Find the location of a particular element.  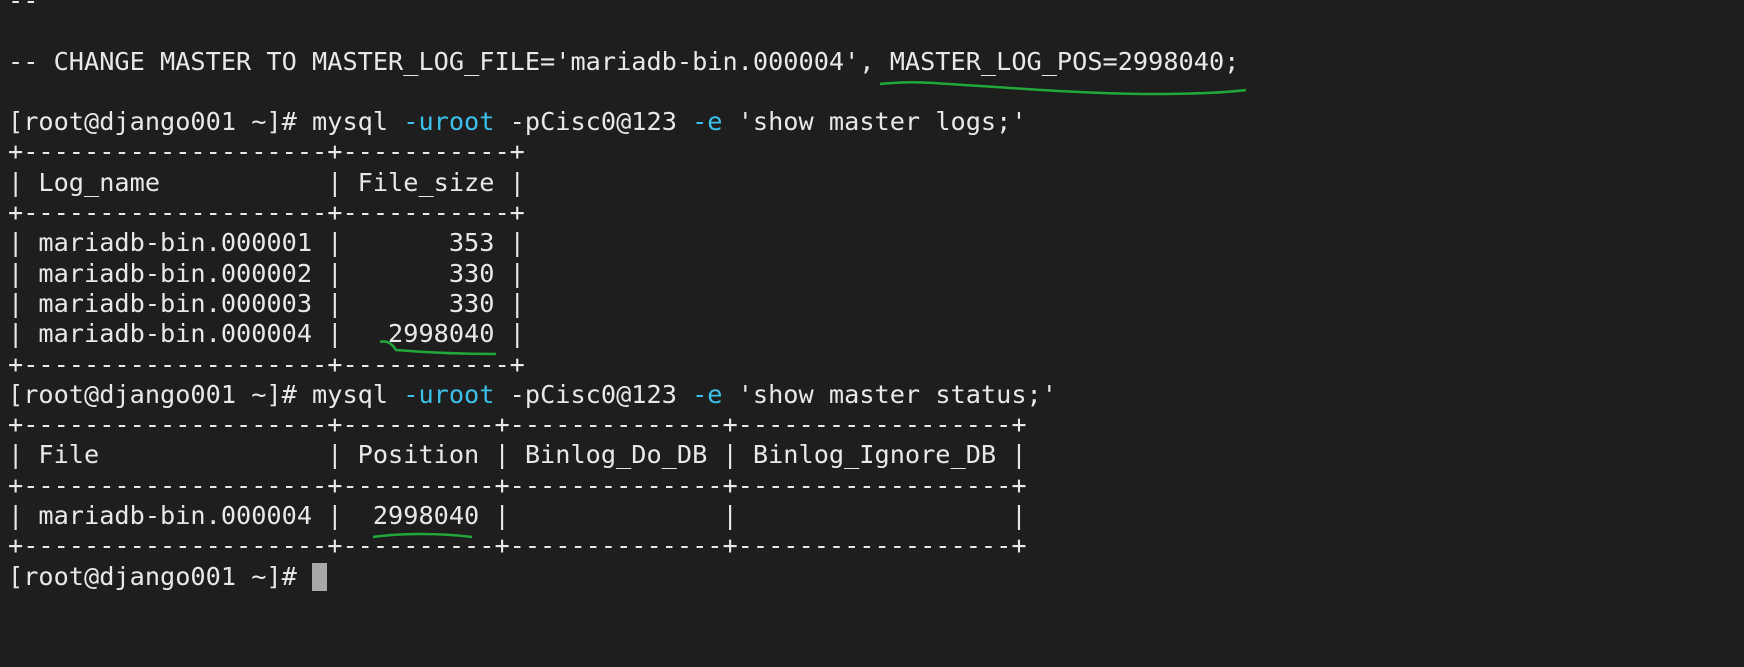

terminal-text: | mariadb-bin.000004 | 2998040 | is located at coordinates (266, 334).